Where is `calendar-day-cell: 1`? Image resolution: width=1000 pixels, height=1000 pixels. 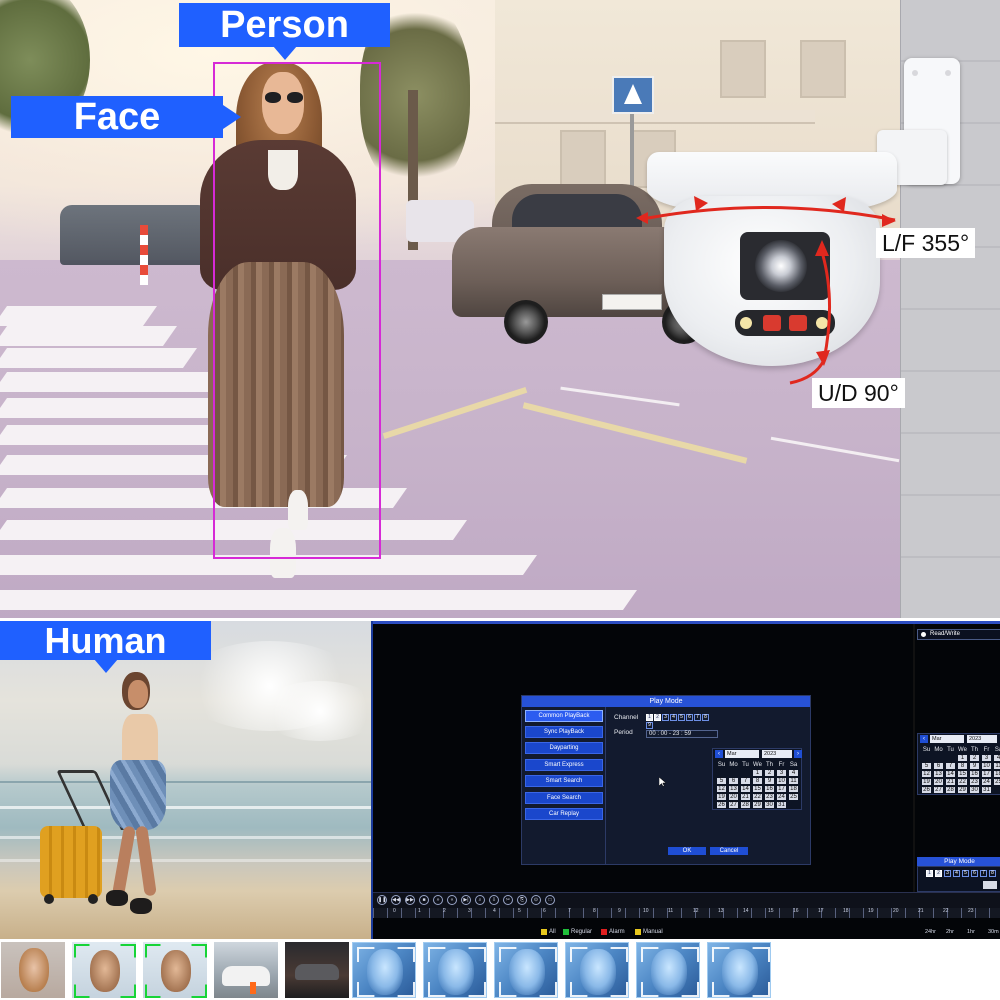
calendar-day-cell: 1 is located at coordinates (757, 773).